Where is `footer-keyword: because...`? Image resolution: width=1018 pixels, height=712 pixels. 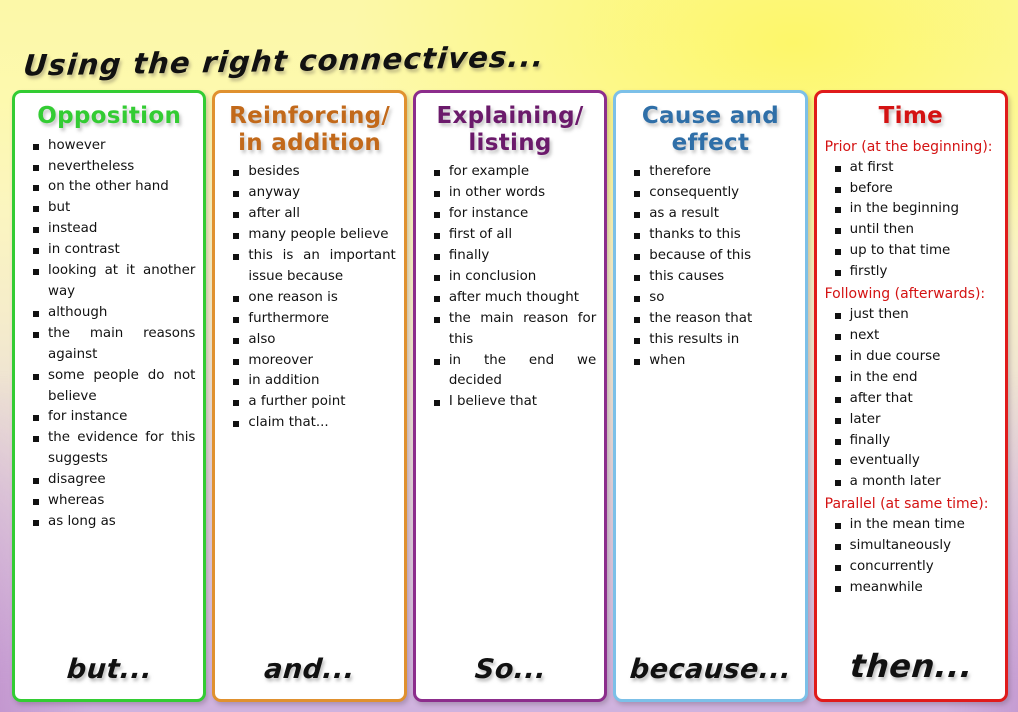
footer-keyword: because... is located at coordinates (710, 669).